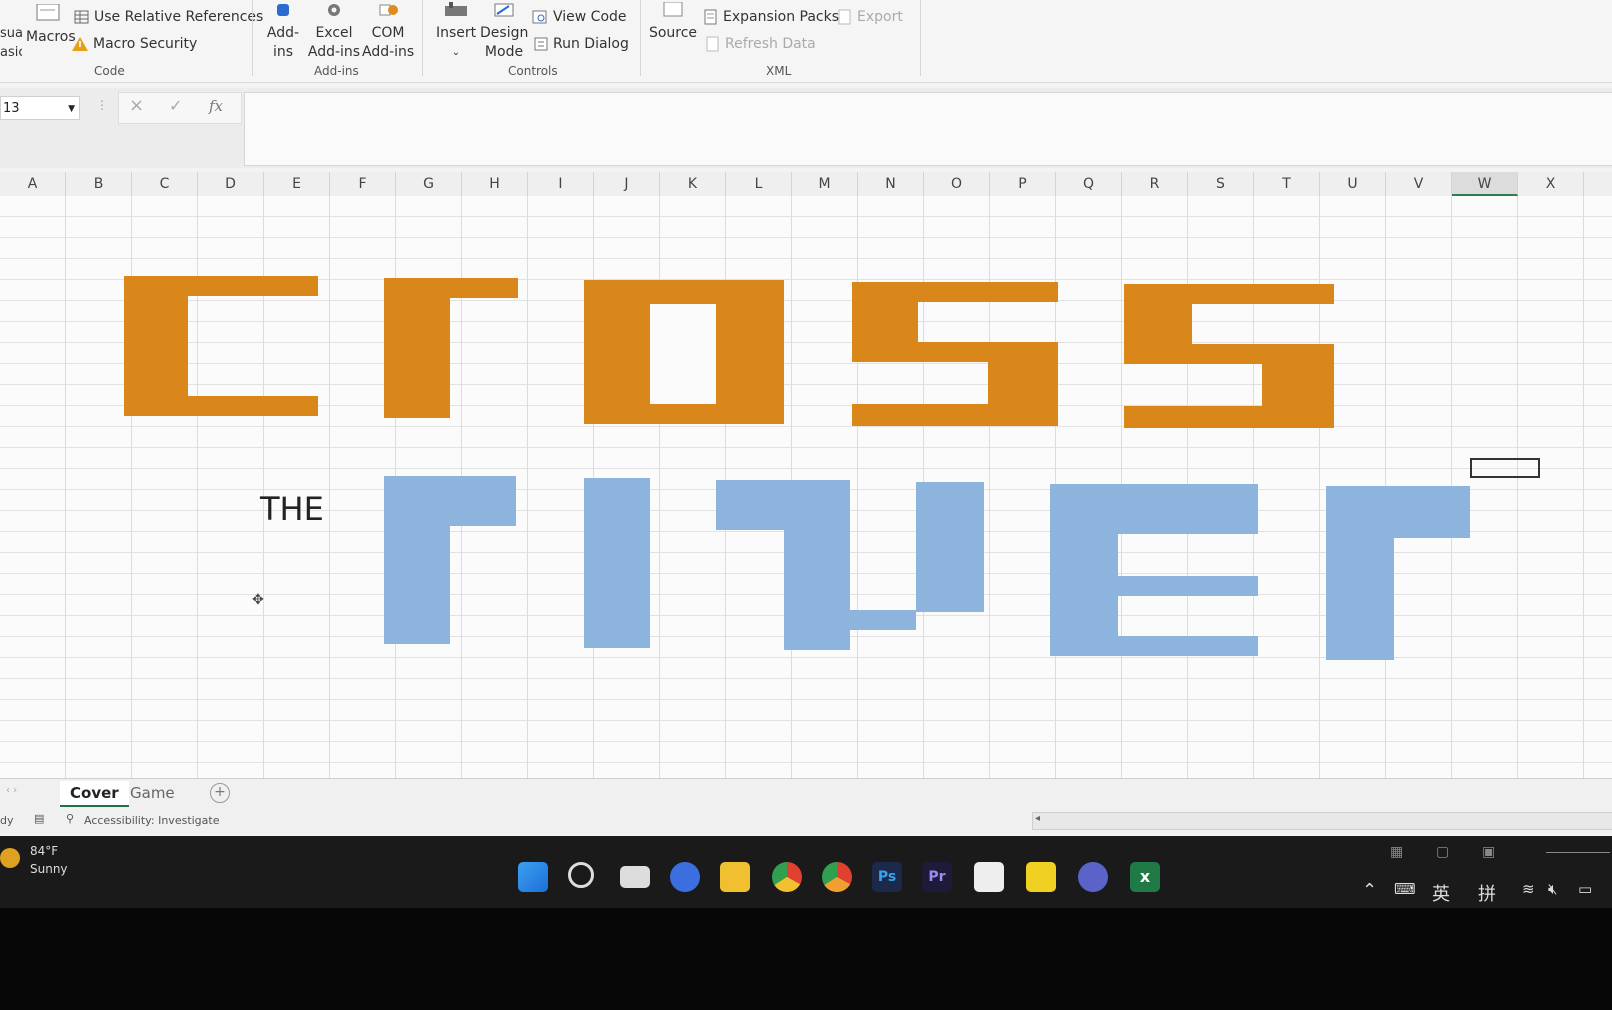 The width and height of the screenshot is (1612, 1010). I want to click on excel-icon: x, so click(1145, 877).